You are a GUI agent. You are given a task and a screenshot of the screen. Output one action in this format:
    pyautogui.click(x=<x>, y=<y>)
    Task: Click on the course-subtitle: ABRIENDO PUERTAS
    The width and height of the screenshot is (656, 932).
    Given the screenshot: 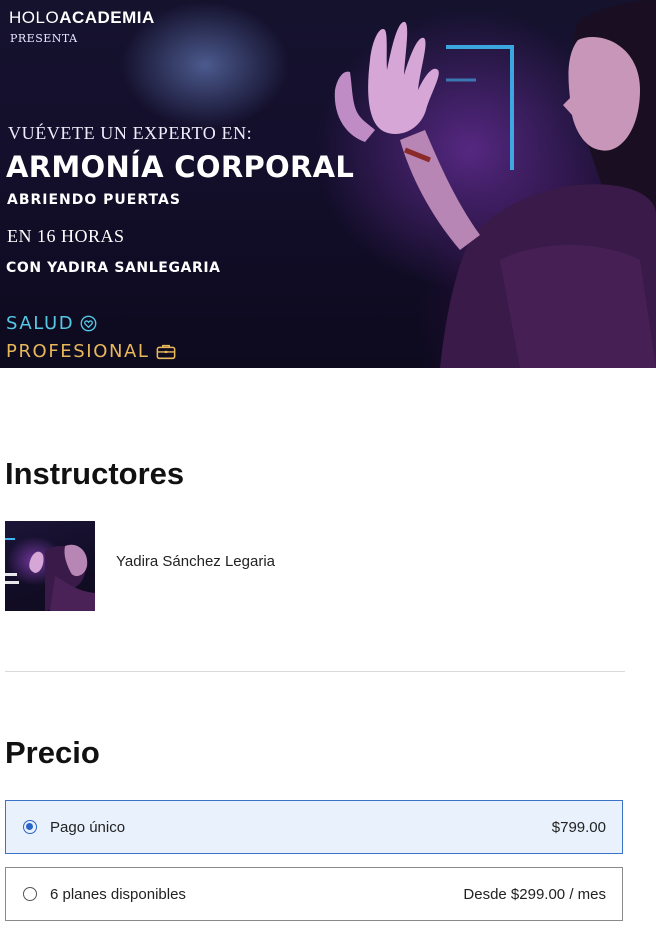 What is the action you would take?
    pyautogui.click(x=94, y=200)
    